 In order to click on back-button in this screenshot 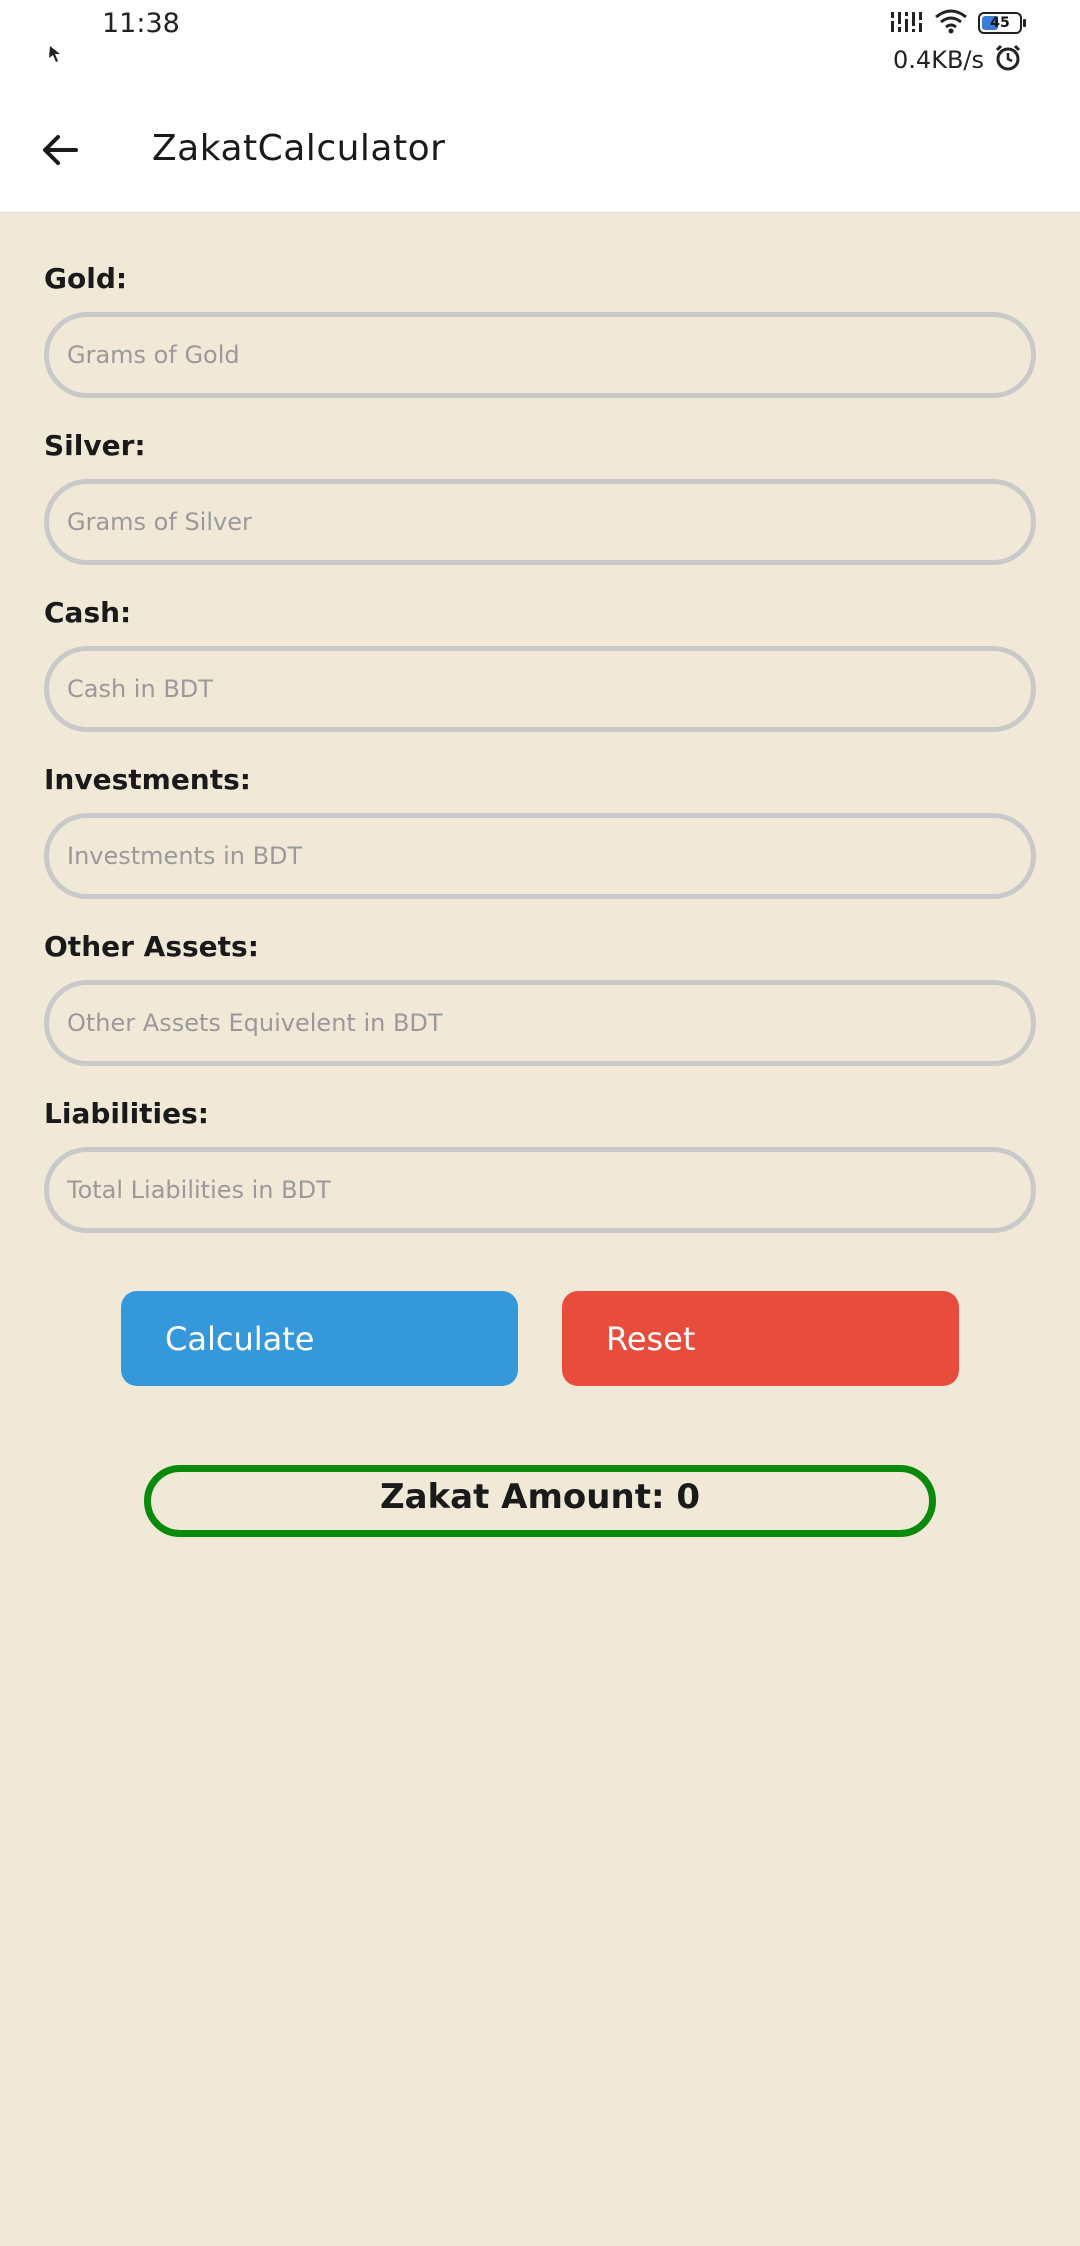, I will do `click(60, 150)`.